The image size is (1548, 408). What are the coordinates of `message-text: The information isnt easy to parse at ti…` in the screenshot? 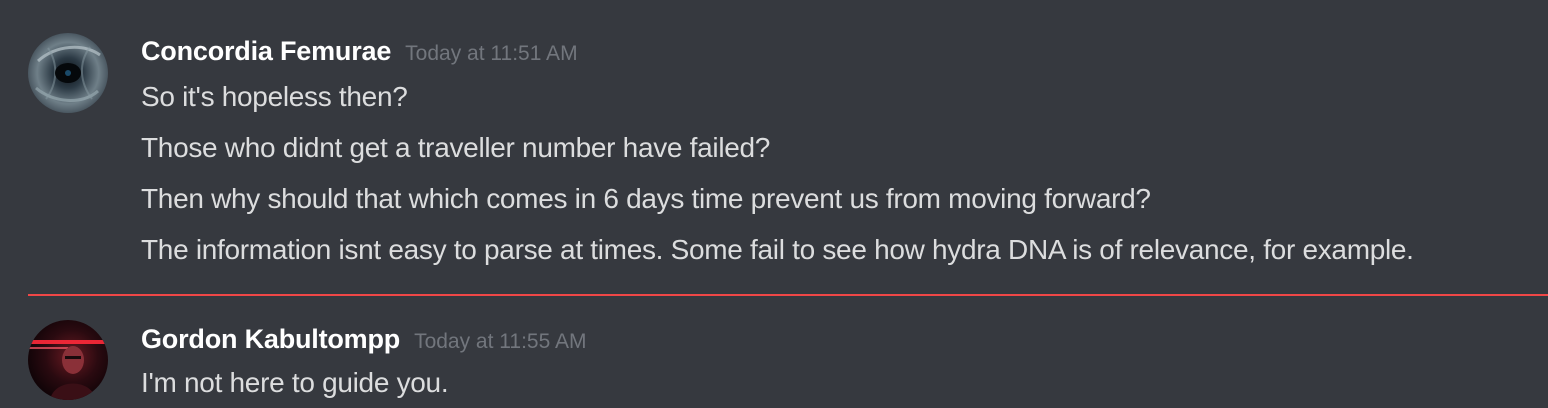 It's located at (777, 249).